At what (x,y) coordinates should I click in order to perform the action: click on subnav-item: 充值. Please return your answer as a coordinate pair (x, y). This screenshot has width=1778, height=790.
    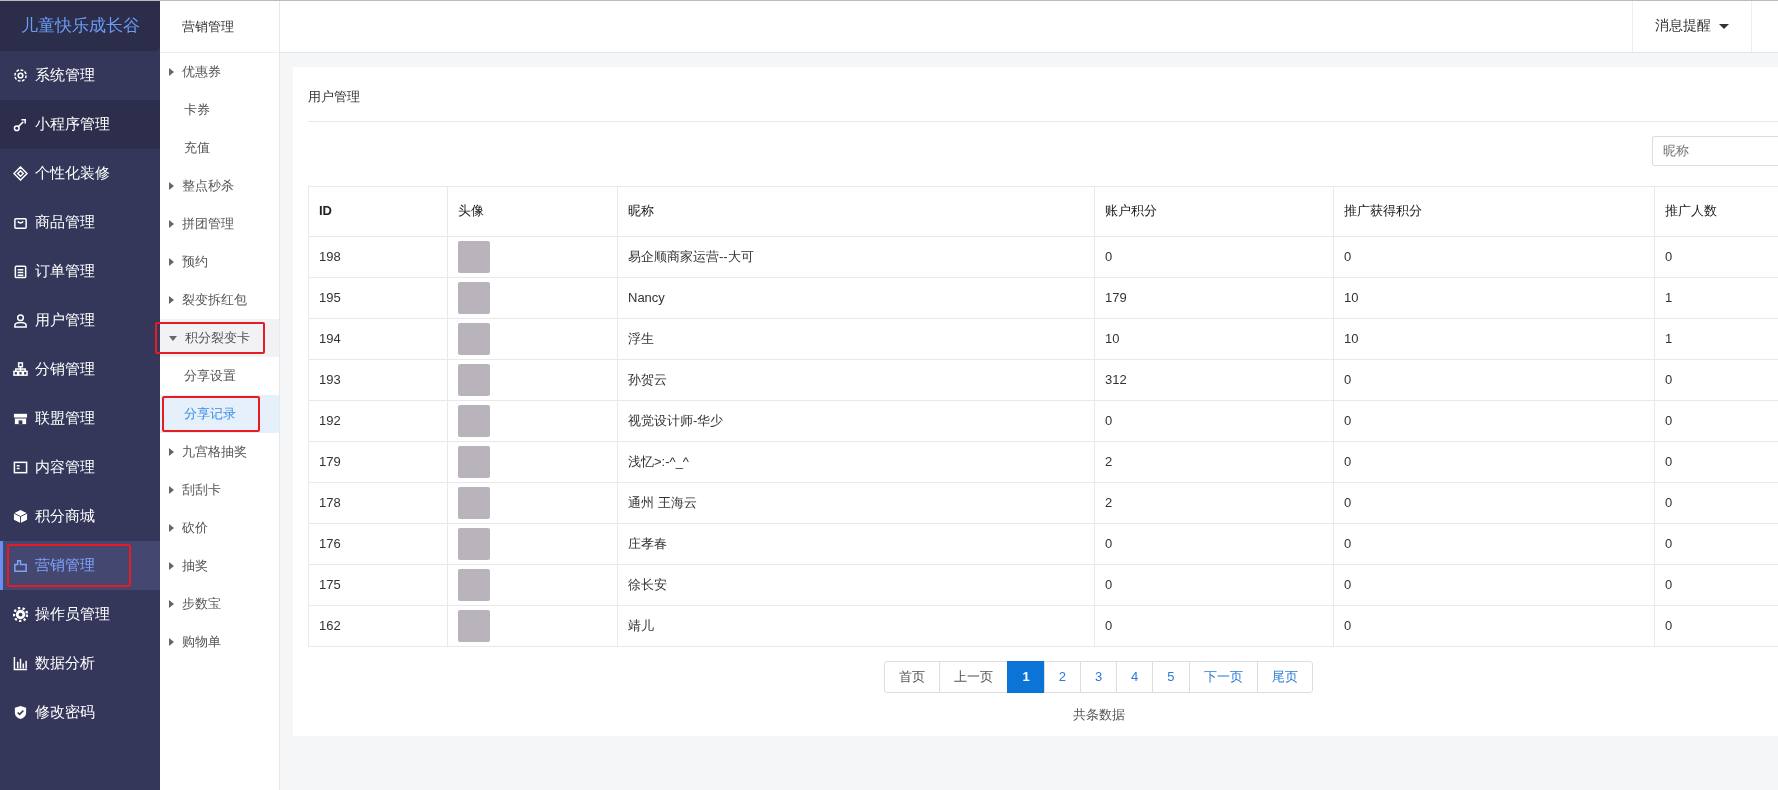
    Looking at the image, I should click on (219, 148).